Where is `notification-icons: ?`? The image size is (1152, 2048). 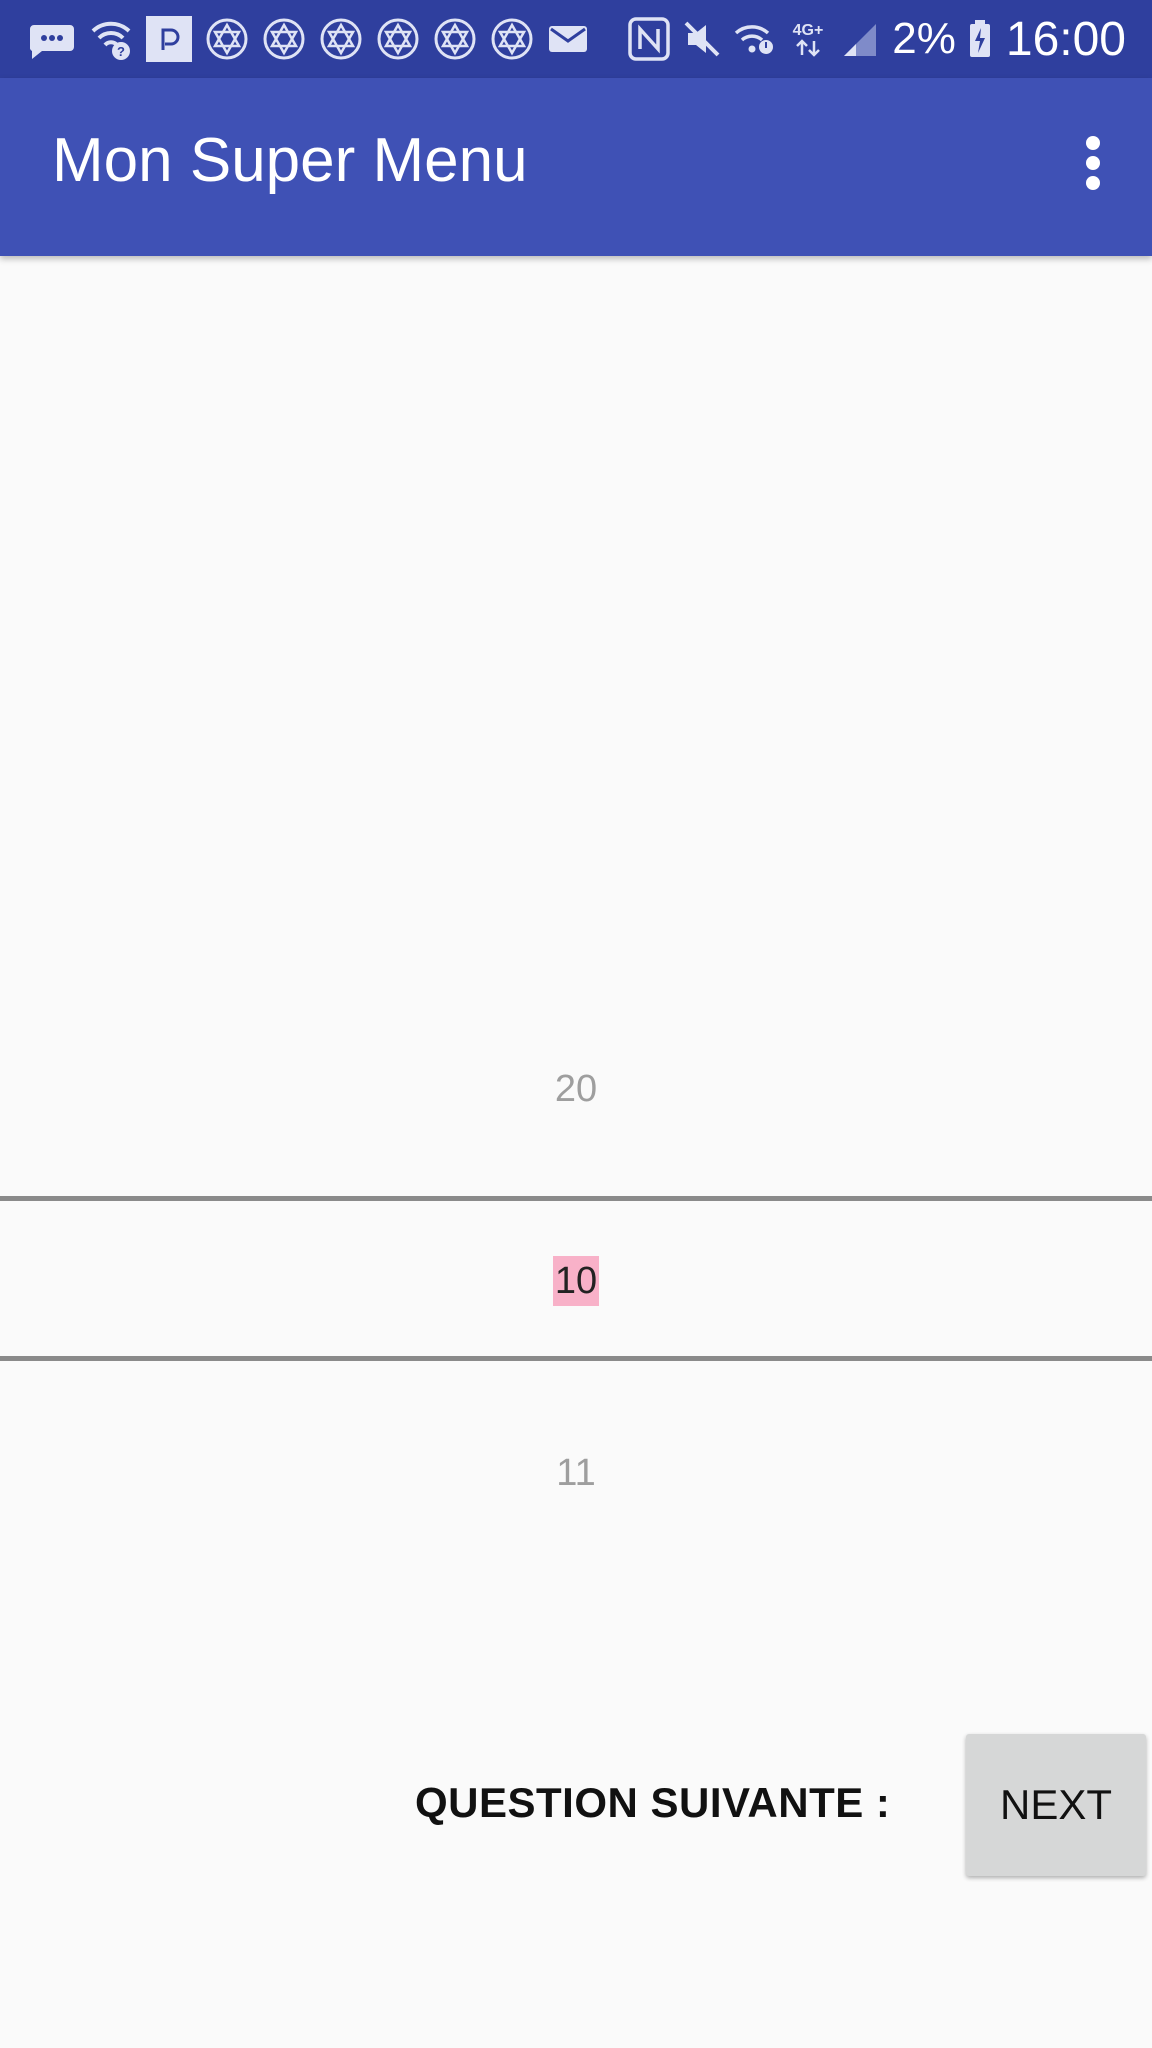 notification-icons: ? is located at coordinates (315, 39).